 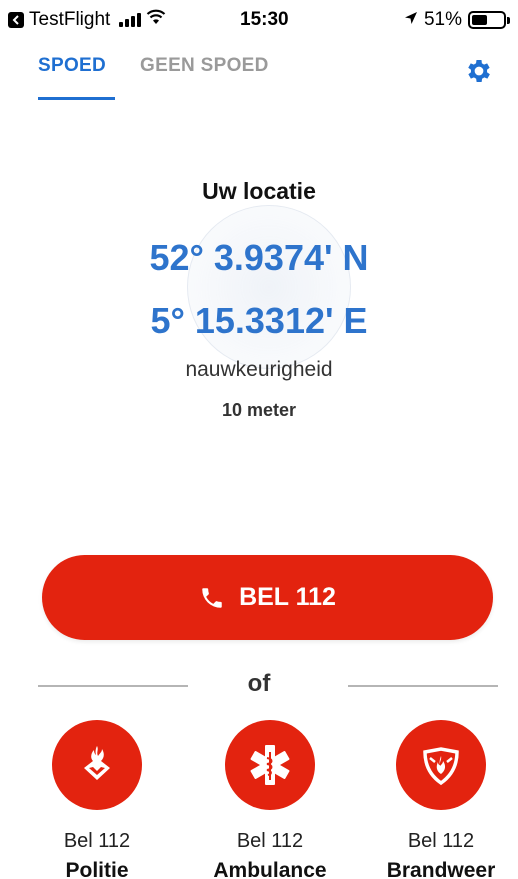 I want to click on active-tab-indicator, so click(x=76, y=98).